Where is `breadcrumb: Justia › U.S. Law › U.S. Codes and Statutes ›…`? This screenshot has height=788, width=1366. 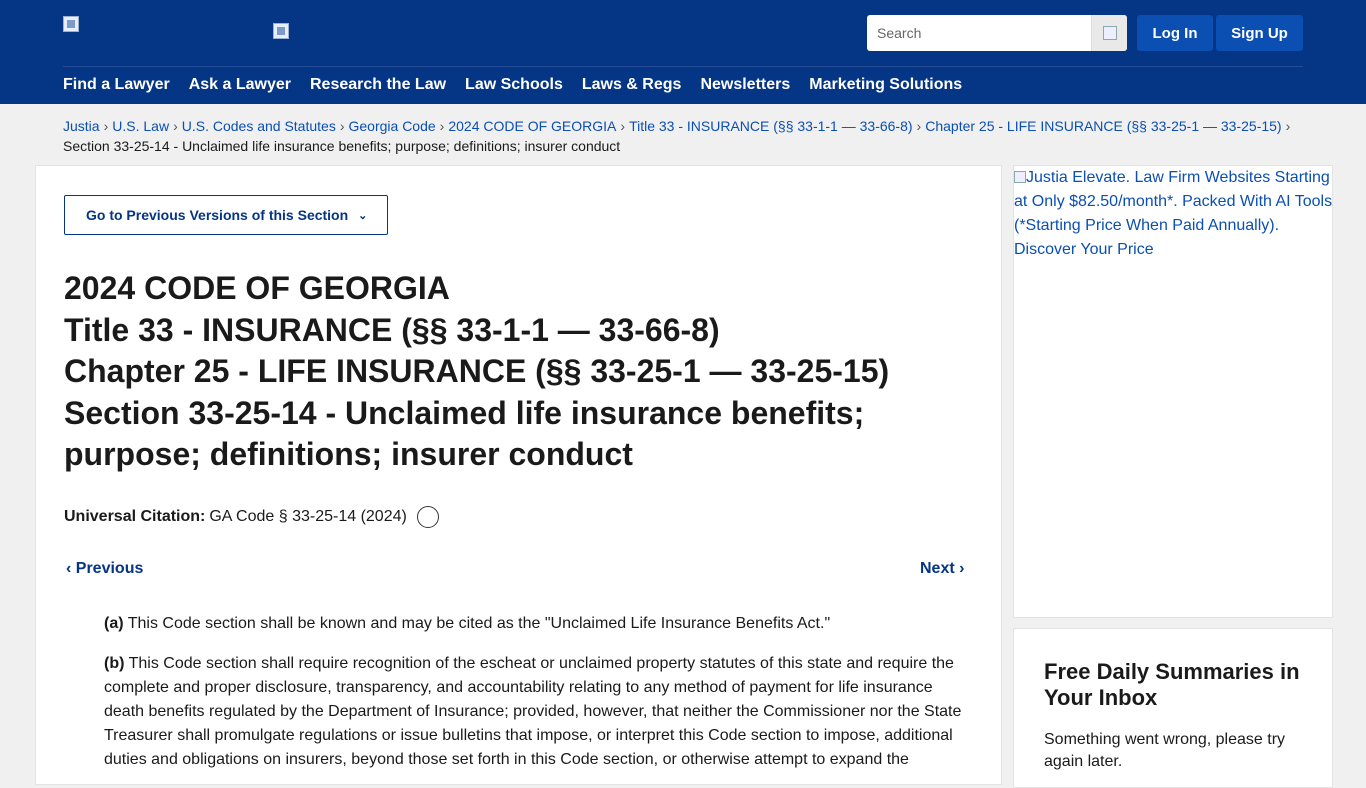 breadcrumb: Justia › U.S. Law › U.S. Codes and Statutes ›… is located at coordinates (677, 136).